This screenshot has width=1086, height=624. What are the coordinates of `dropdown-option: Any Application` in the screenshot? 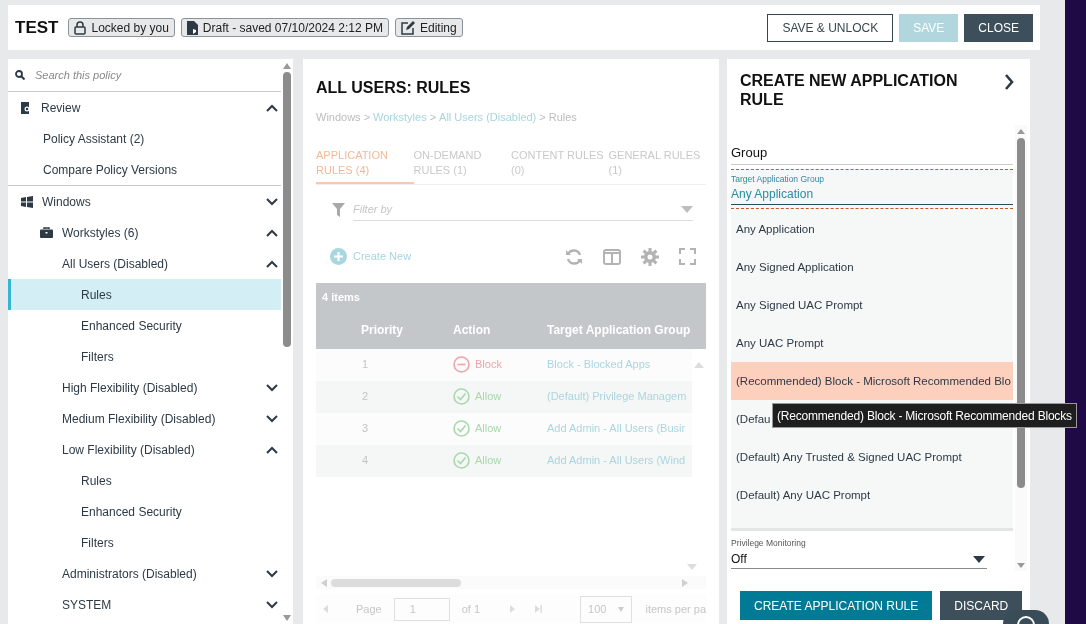 It's located at (872, 229).